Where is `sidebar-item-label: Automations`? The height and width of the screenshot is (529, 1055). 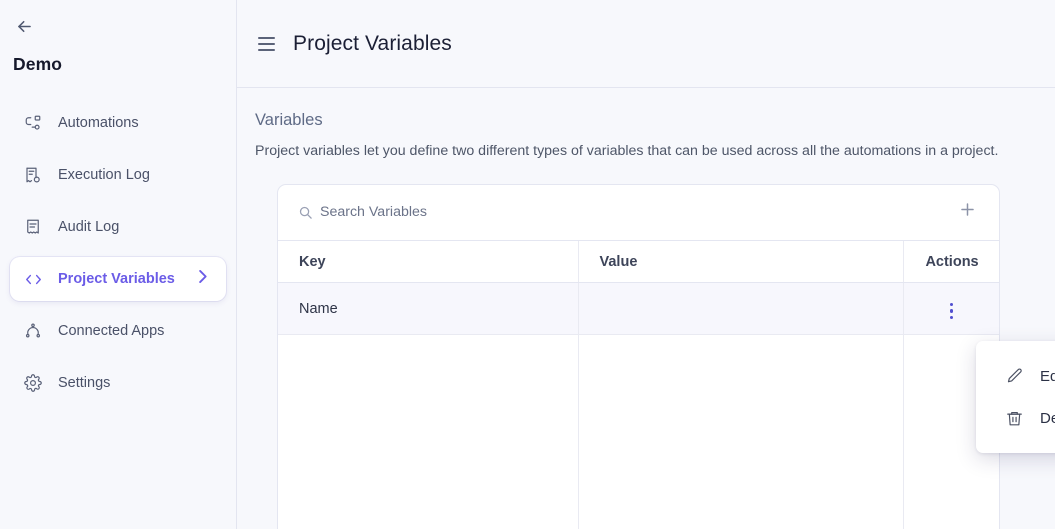
sidebar-item-label: Automations is located at coordinates (98, 123).